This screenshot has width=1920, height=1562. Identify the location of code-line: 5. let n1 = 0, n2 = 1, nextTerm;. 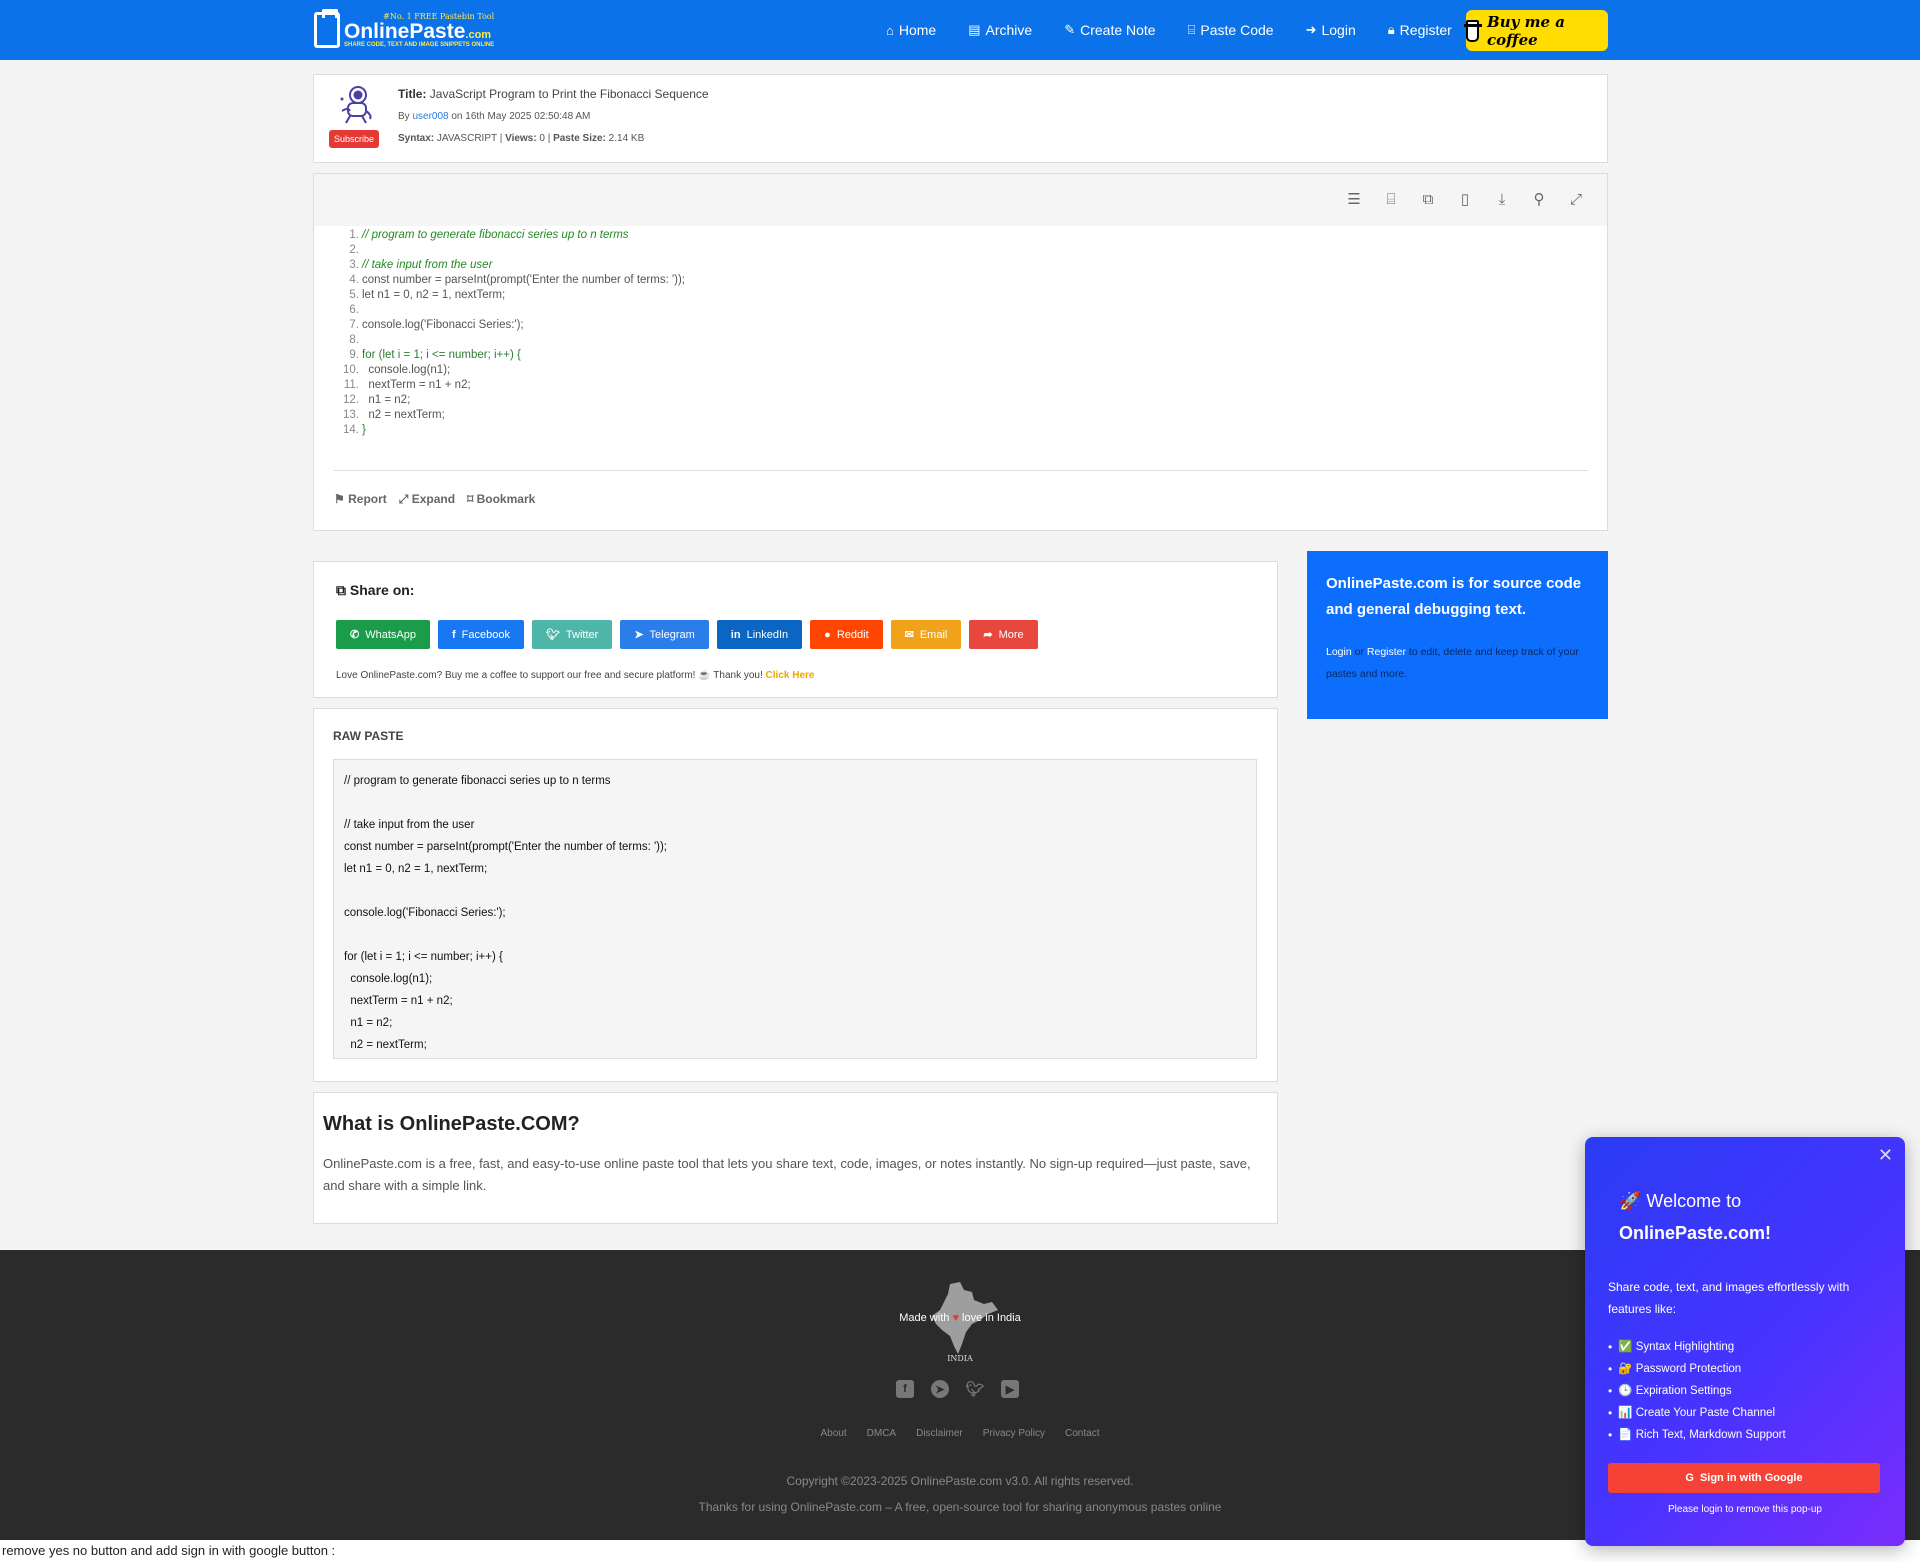
(427, 295).